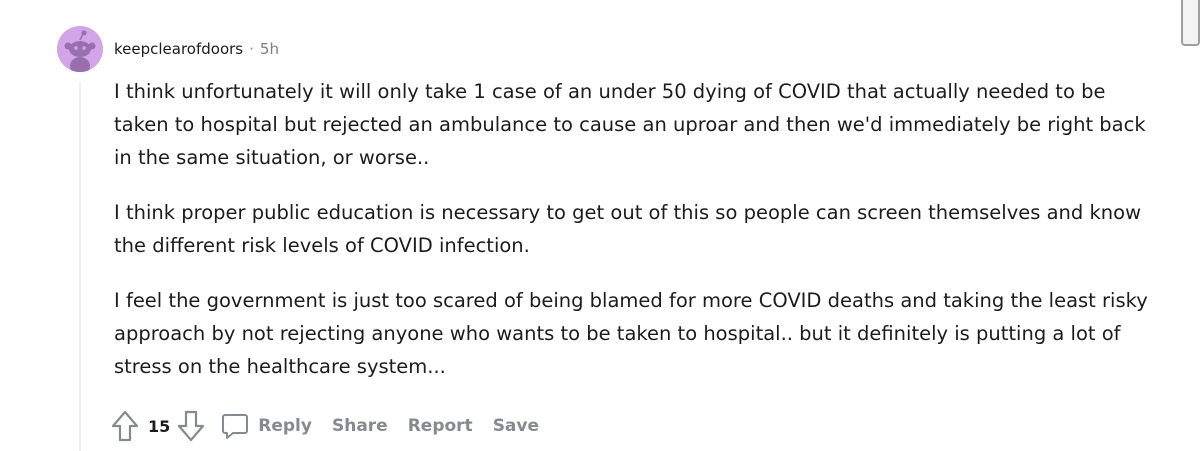 This screenshot has height=451, width=1200. I want to click on avatar, so click(80, 49).